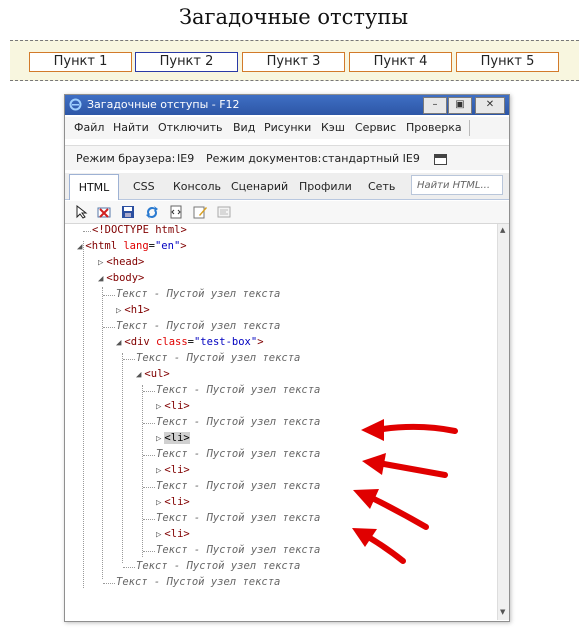 This screenshot has height=644, width=587. Describe the element at coordinates (80, 62) in the screenshot. I see `menu-item-1: Пункт 1` at that location.